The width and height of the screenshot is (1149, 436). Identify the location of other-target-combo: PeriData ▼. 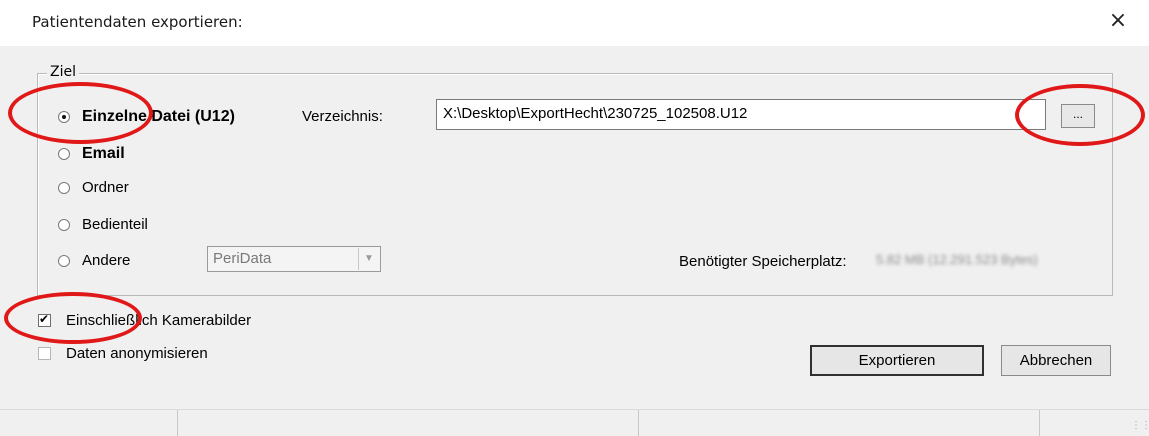
(294, 259).